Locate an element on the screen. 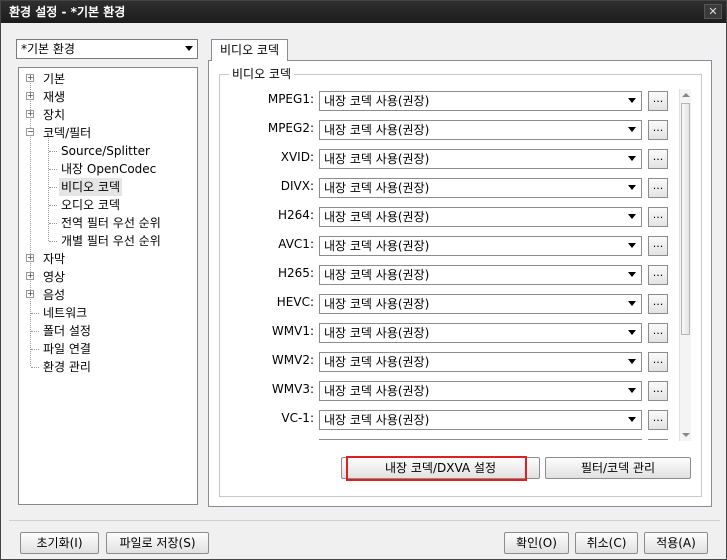 This screenshot has width=727, height=560. tree-item-label: 개별 필터 우선 순위 is located at coordinates (111, 241).